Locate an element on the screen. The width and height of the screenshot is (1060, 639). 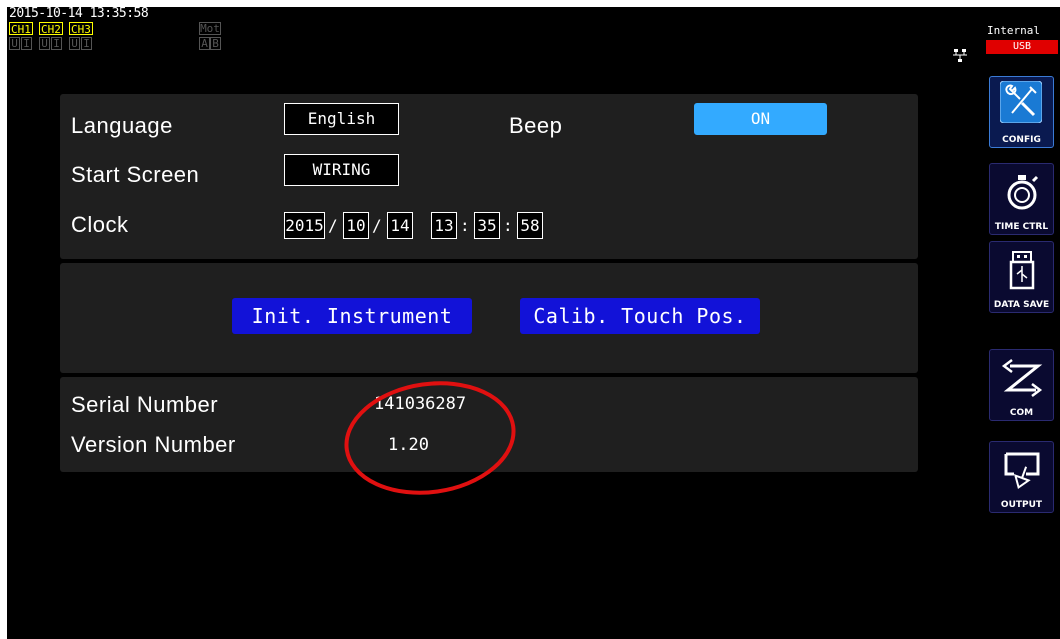
lan-icon is located at coordinates (960, 55).